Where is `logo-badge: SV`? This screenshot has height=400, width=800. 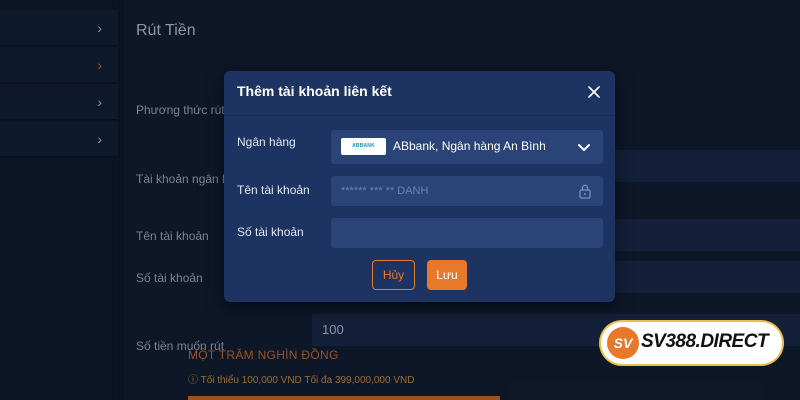 logo-badge: SV is located at coordinates (623, 343).